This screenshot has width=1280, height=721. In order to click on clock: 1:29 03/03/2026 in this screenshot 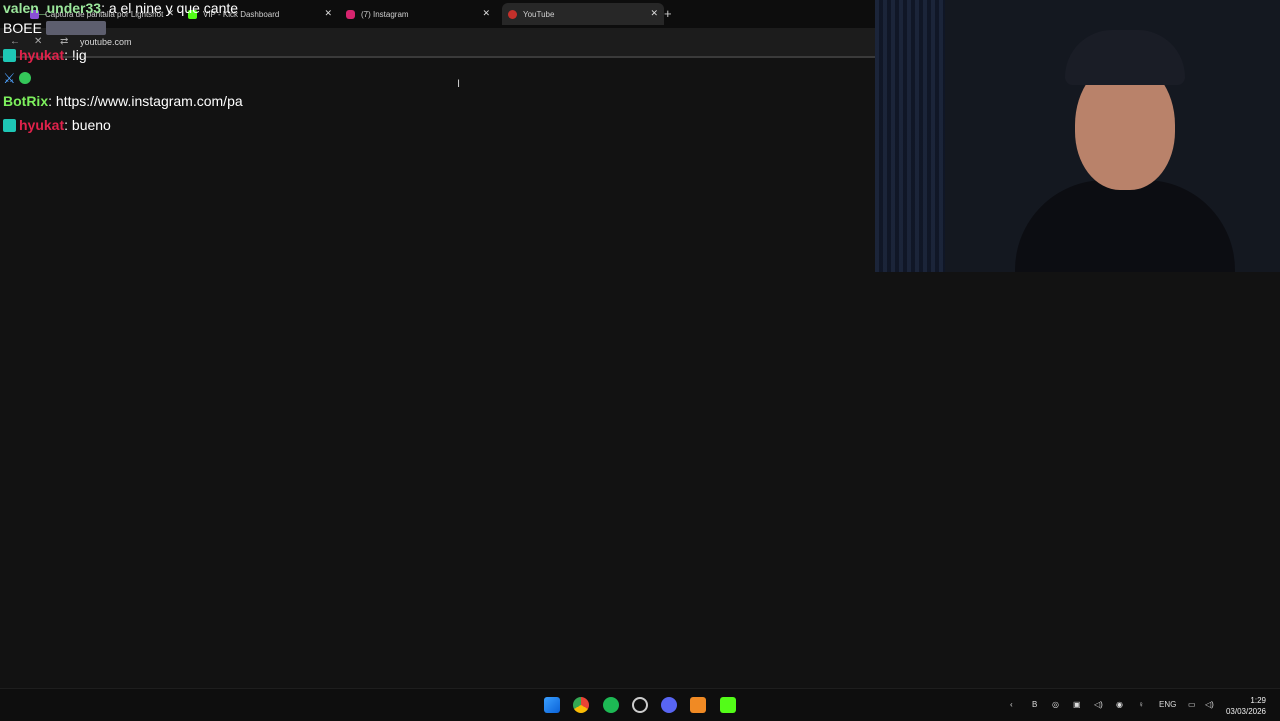, I will do `click(1246, 706)`.